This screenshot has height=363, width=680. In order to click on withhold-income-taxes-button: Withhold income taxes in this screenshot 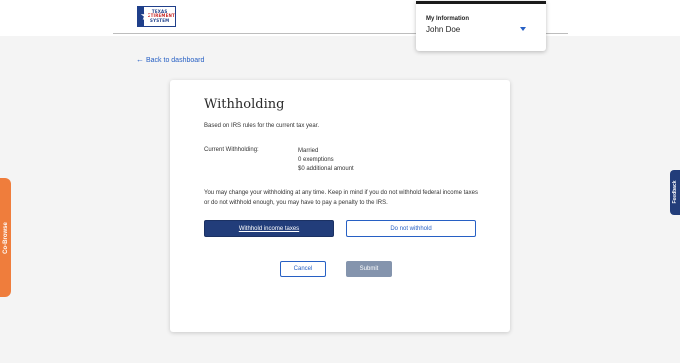, I will do `click(269, 228)`.